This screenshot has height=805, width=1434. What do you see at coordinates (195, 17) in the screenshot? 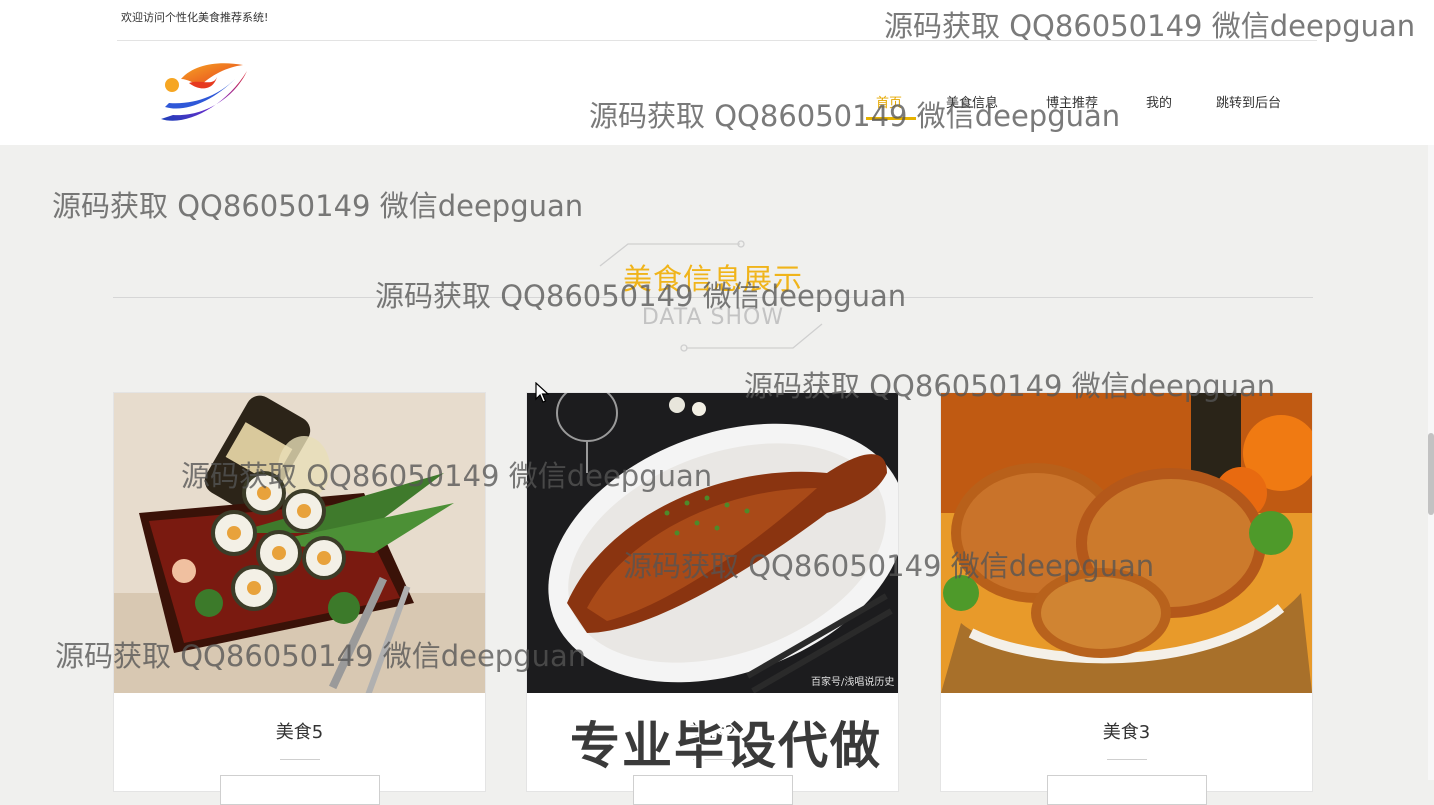
I see `welcome-text: 欢迎访问个性化美食推荐系统!` at bounding box center [195, 17].